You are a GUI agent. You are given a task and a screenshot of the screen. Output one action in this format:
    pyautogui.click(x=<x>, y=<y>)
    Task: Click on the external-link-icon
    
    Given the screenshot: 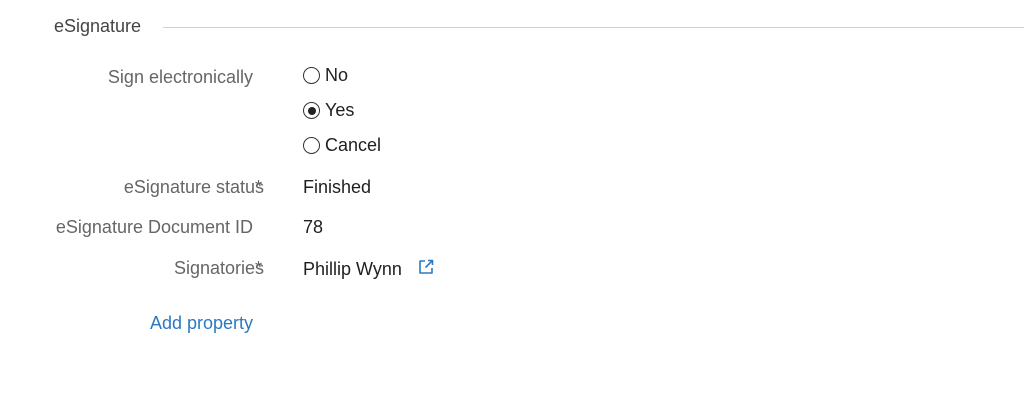 What is the action you would take?
    pyautogui.click(x=426, y=269)
    